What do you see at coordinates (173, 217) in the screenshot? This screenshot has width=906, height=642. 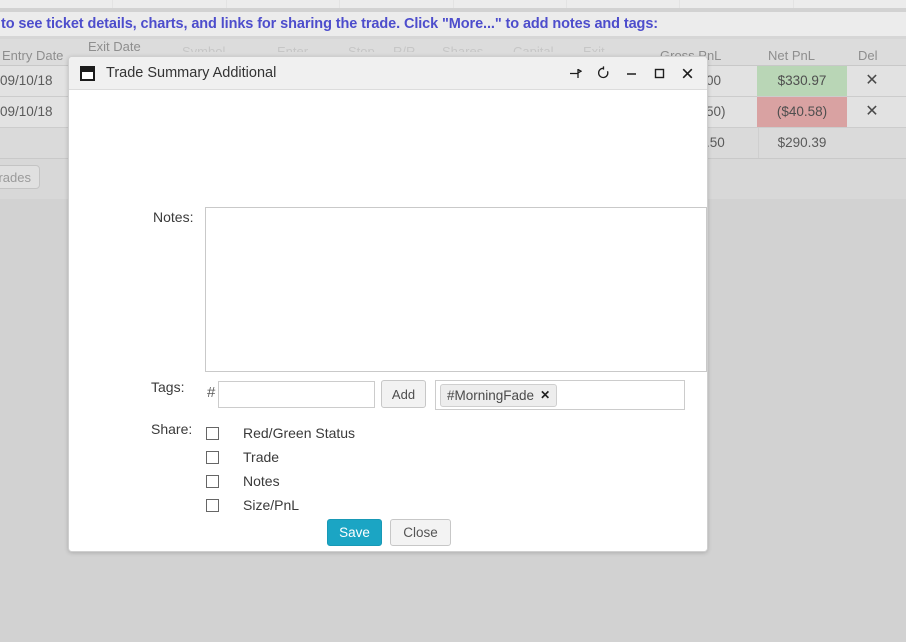 I see `notes-label: Notes:` at bounding box center [173, 217].